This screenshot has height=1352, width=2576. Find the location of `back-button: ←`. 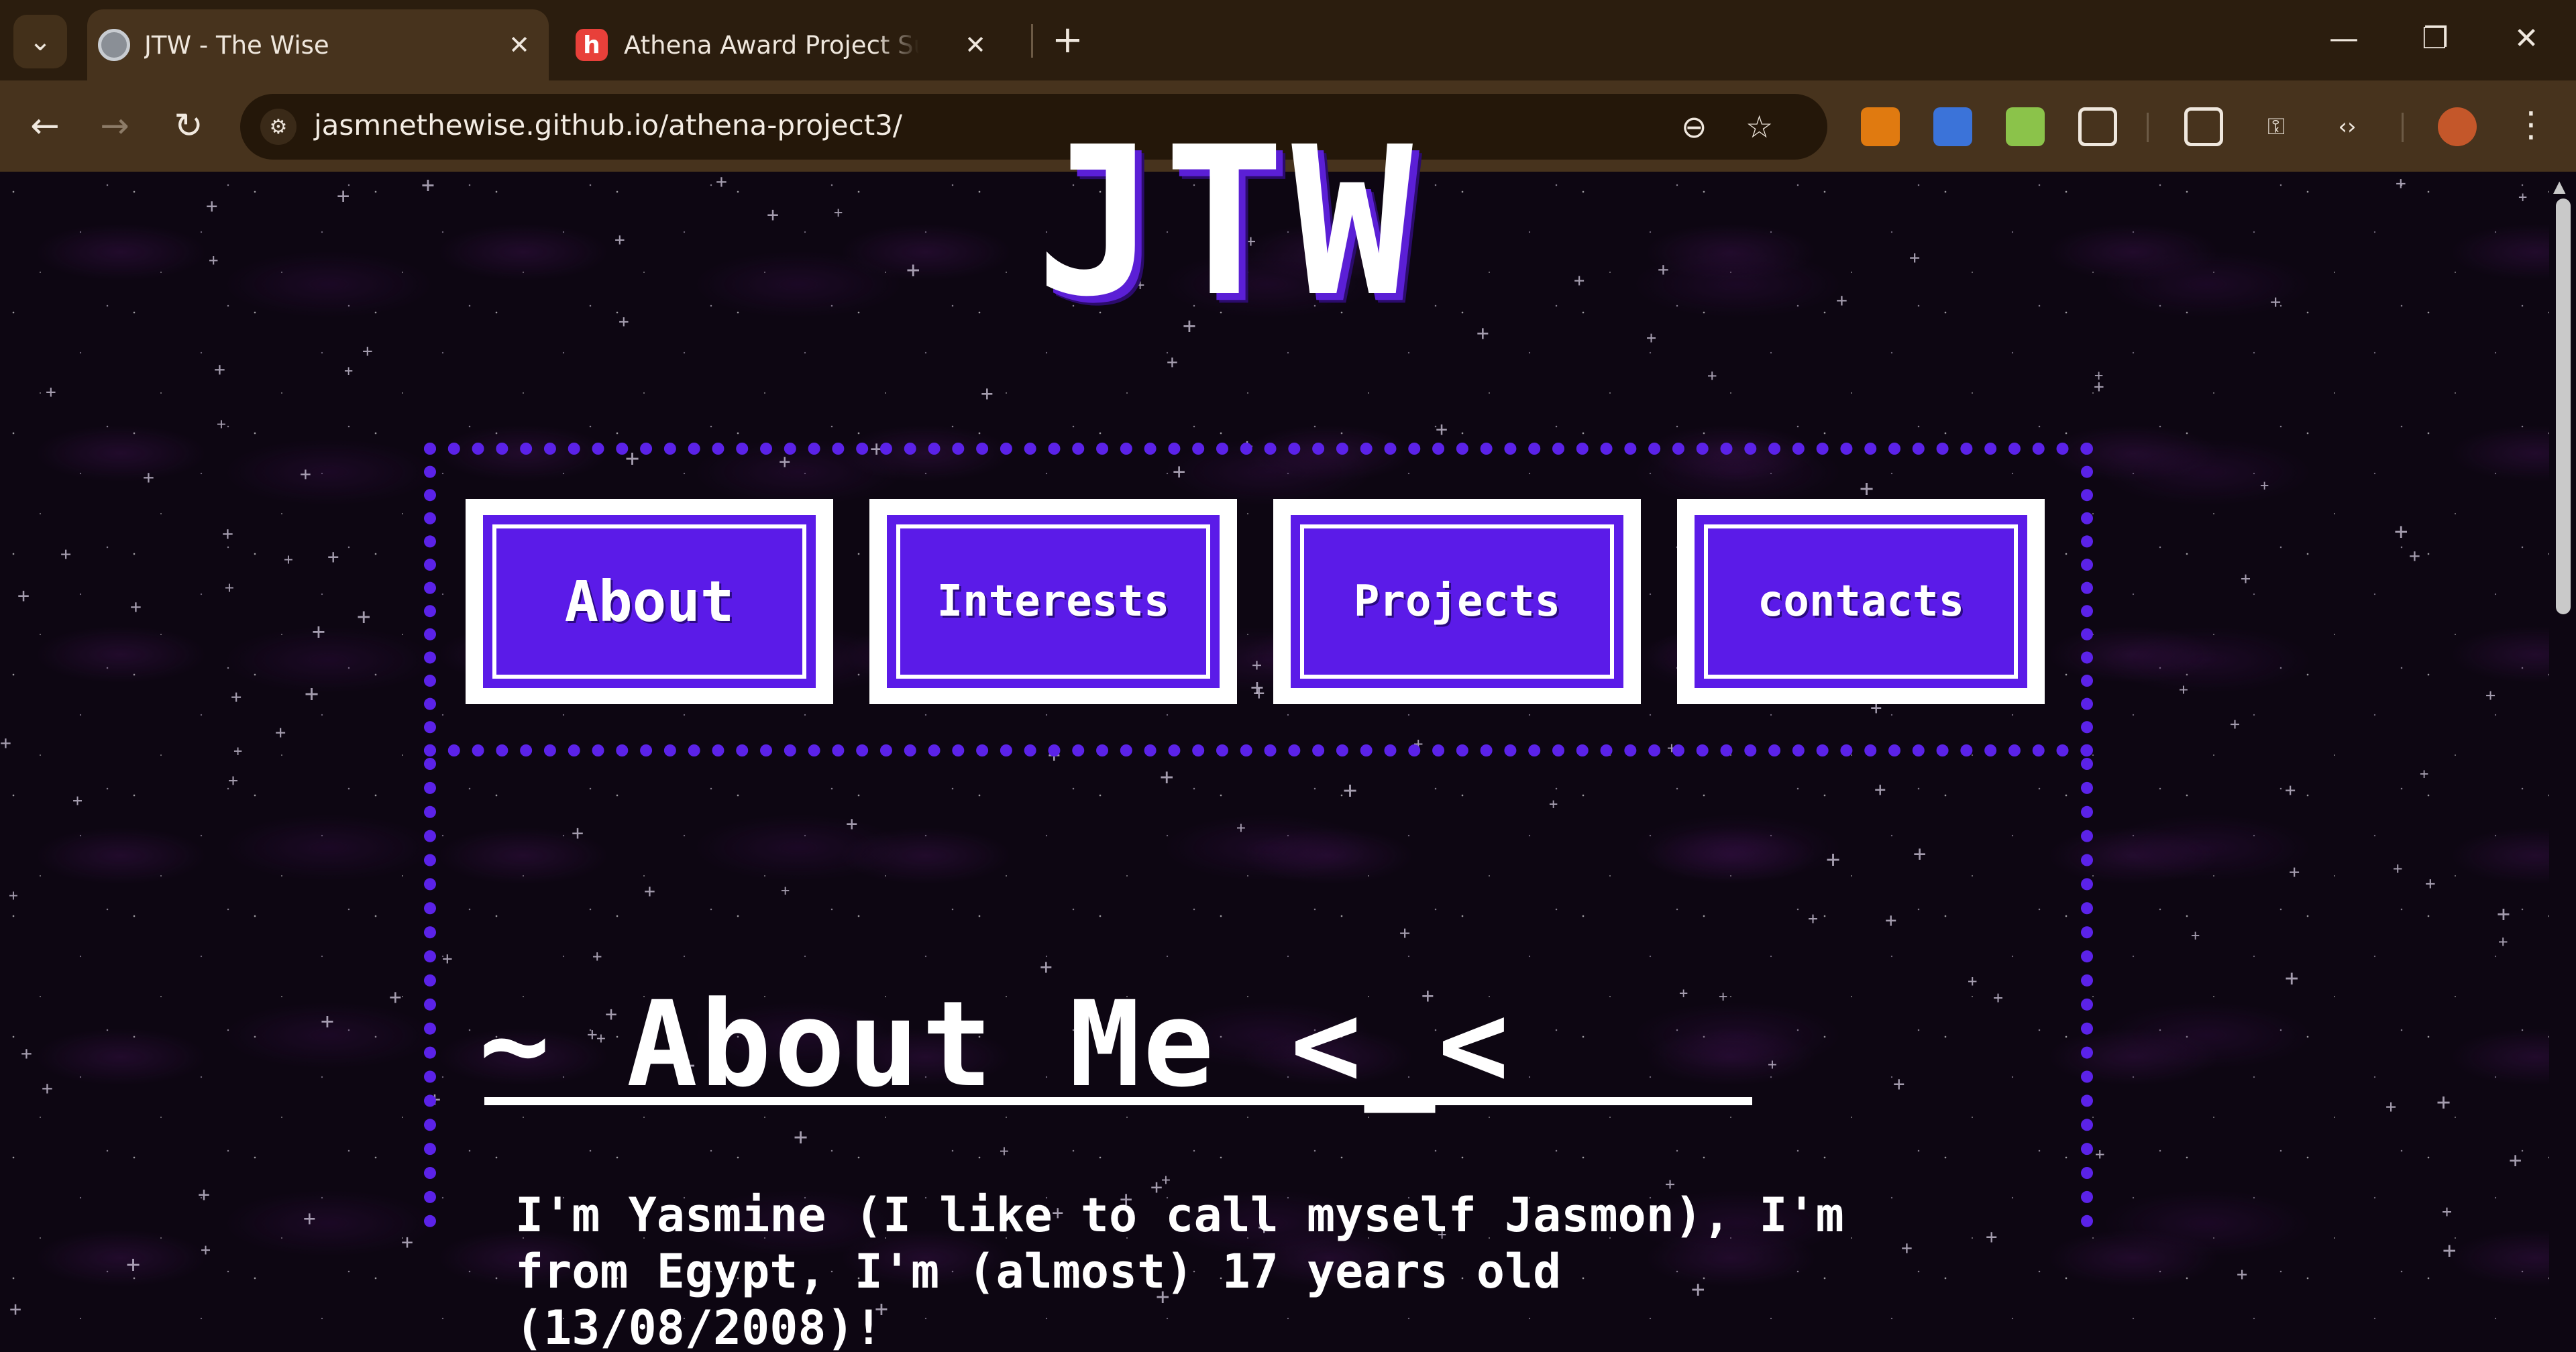

back-button: ← is located at coordinates (44, 126).